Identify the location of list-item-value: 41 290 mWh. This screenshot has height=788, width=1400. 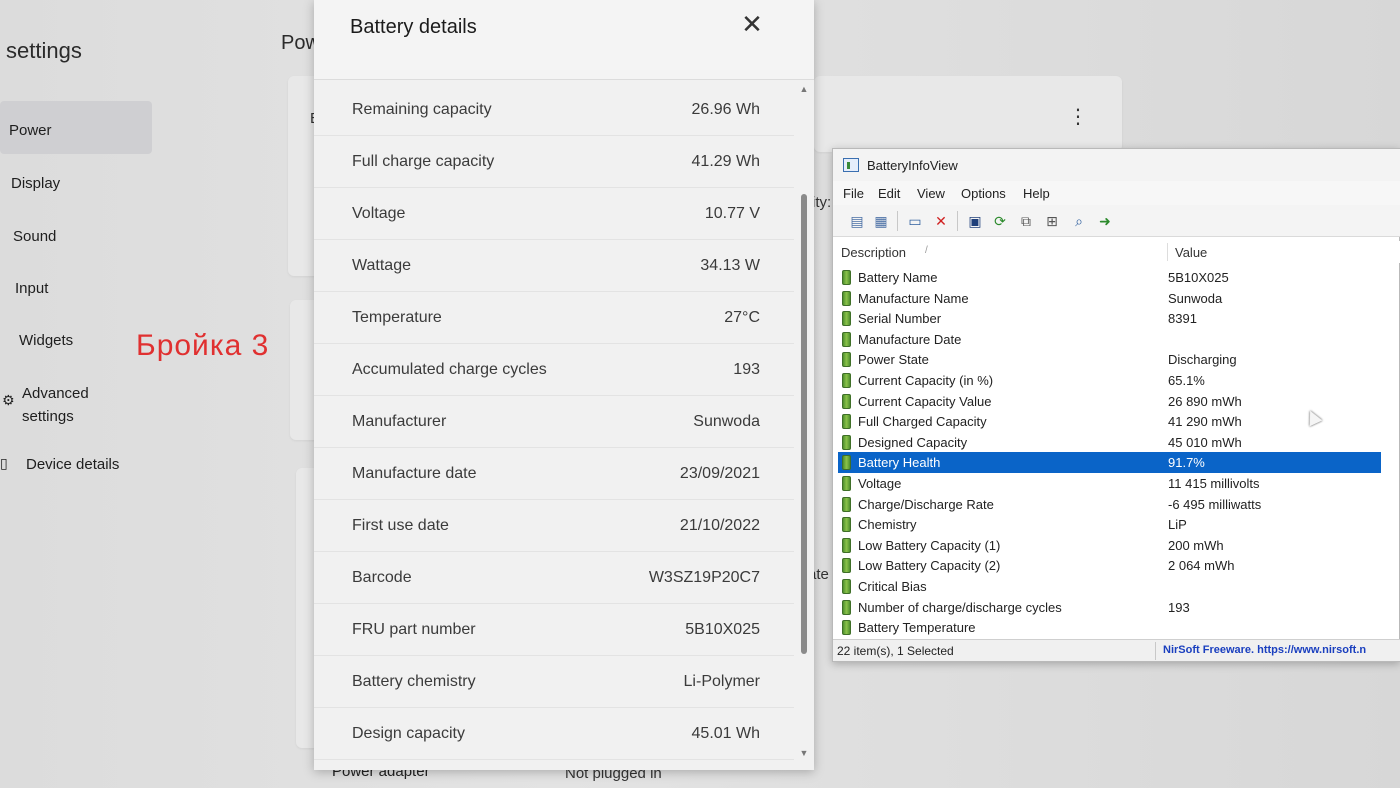
(1205, 422).